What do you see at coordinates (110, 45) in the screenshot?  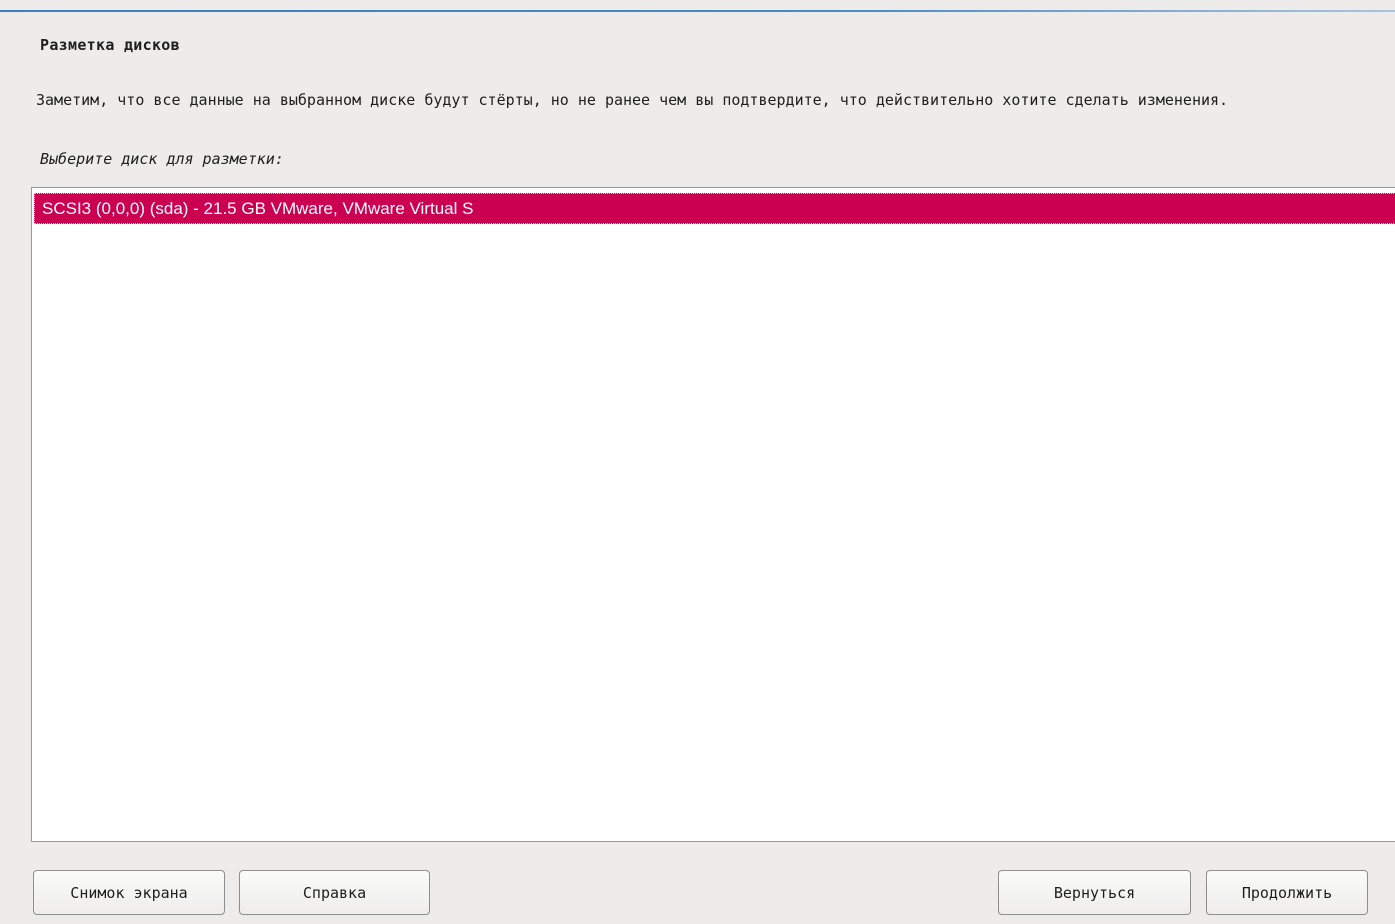 I see `page-title: Разметка дисков` at bounding box center [110, 45].